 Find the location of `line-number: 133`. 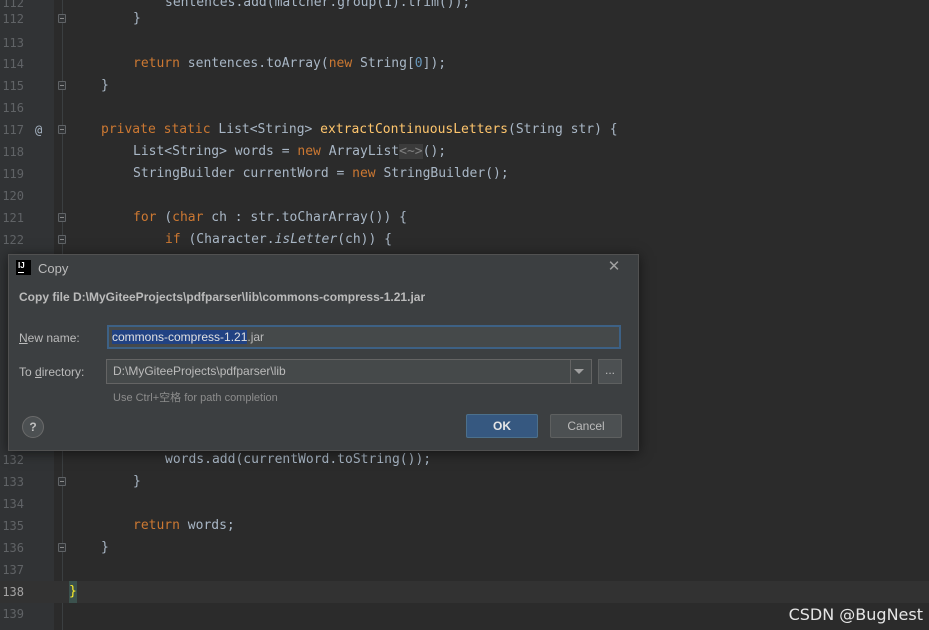

line-number: 133 is located at coordinates (13, 482).